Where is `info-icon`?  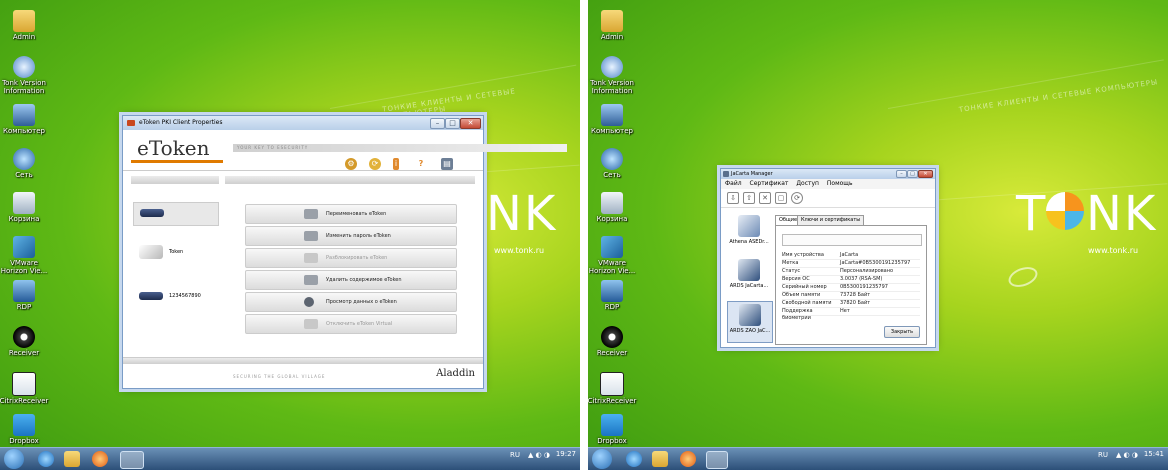
info-icon is located at coordinates (24, 67).